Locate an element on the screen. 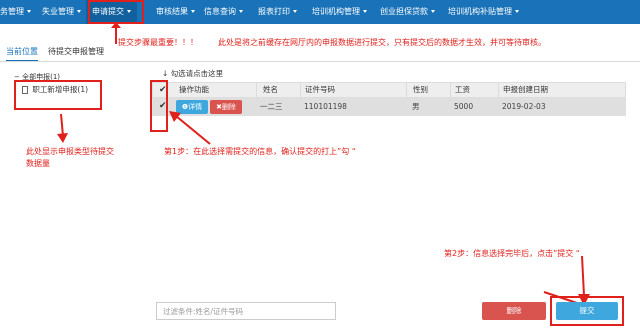 This screenshot has height=328, width=640. cell-salary: 5000 is located at coordinates (464, 106).